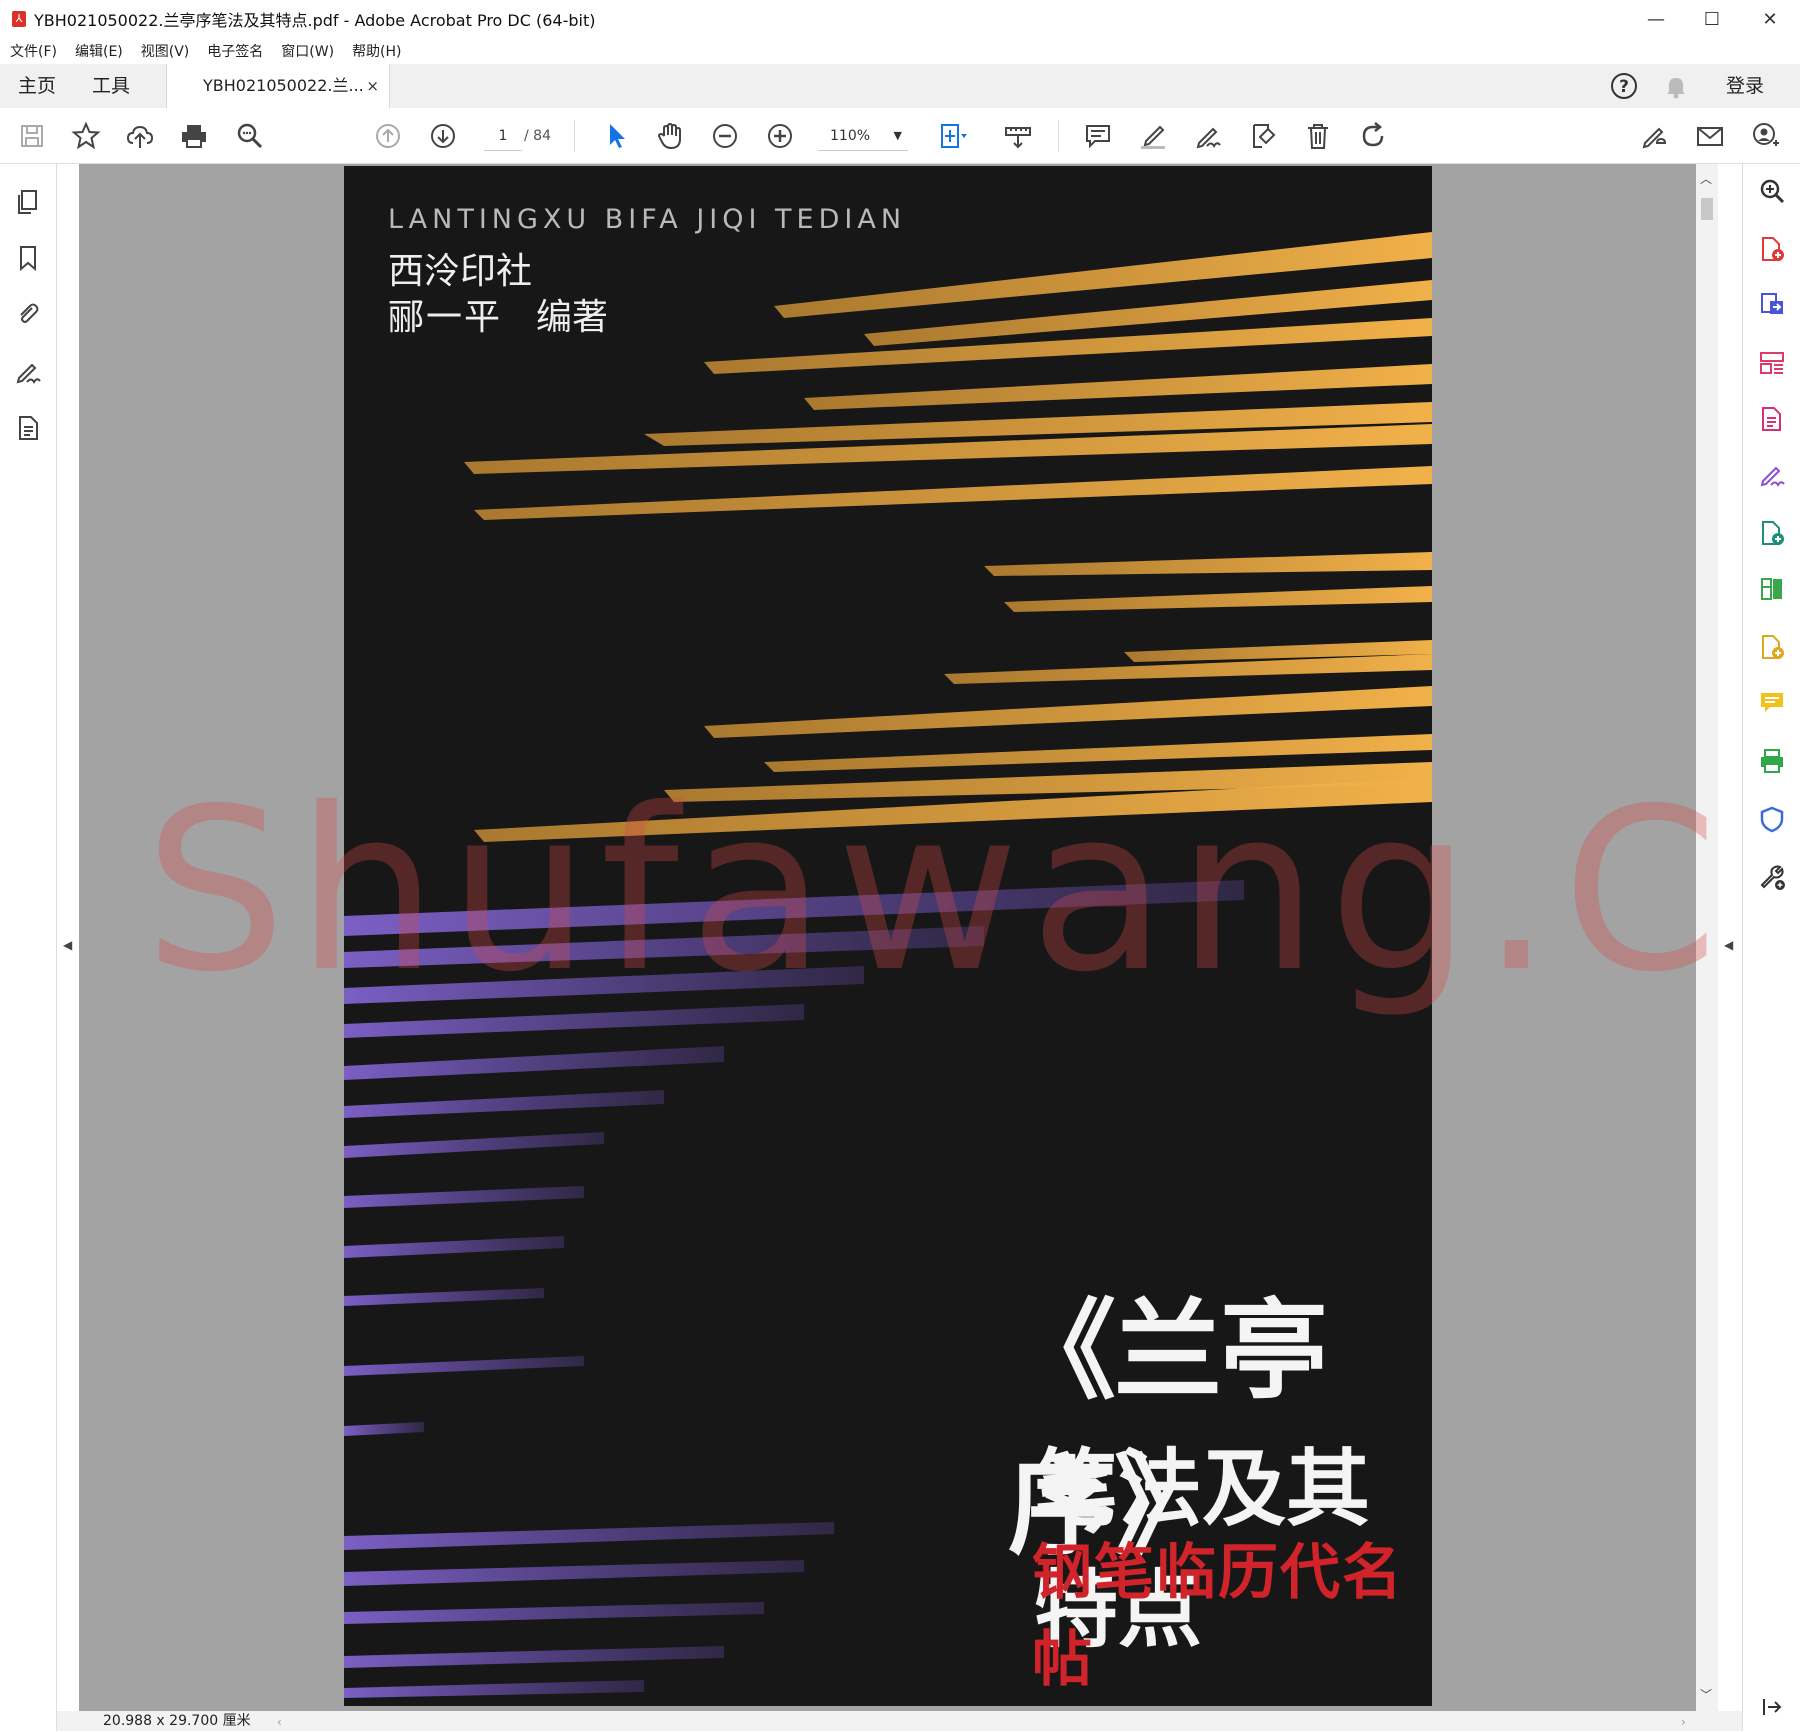 The width and height of the screenshot is (1800, 1732). I want to click on tab-bar: 主页 工具 YBH021050022.兰... × ? 登录, so click(900, 86).